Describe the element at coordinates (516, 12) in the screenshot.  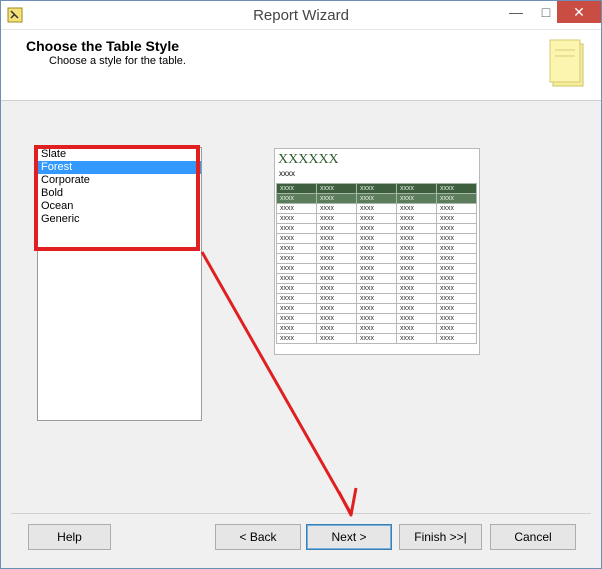
I see `minimize-icon: —` at that location.